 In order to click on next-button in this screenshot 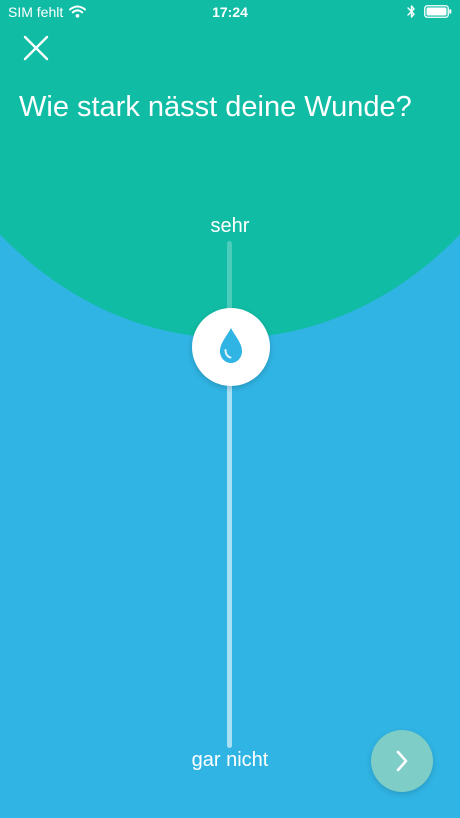, I will do `click(402, 761)`.